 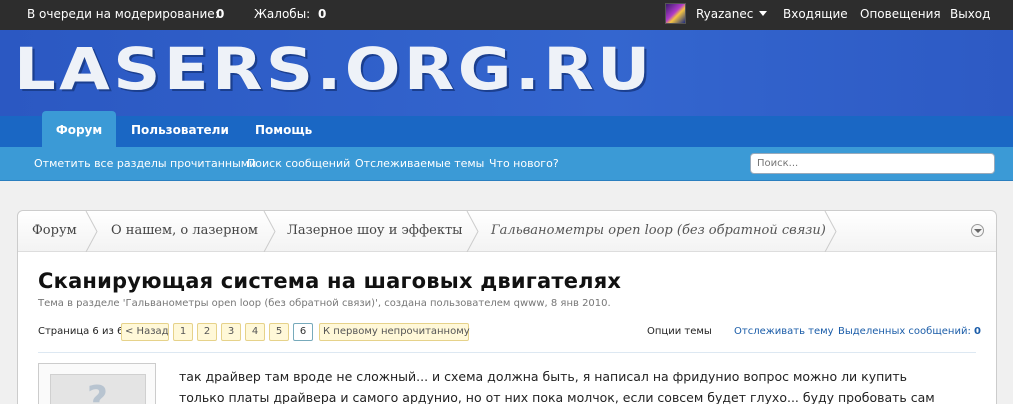 I want to click on tab-forum: Форум, so click(x=79, y=129).